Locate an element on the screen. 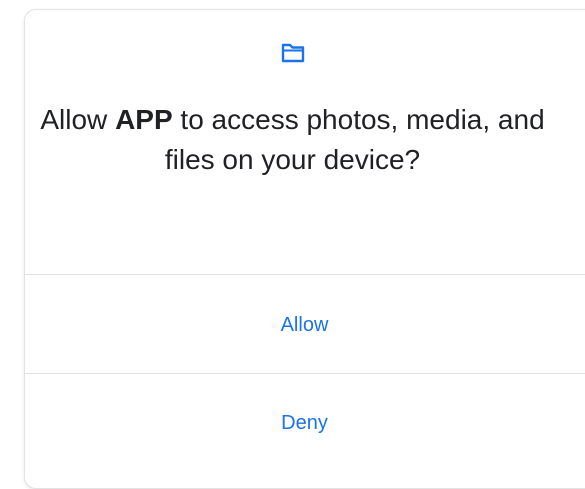 The width and height of the screenshot is (585, 489). folder-icon is located at coordinates (293, 55).